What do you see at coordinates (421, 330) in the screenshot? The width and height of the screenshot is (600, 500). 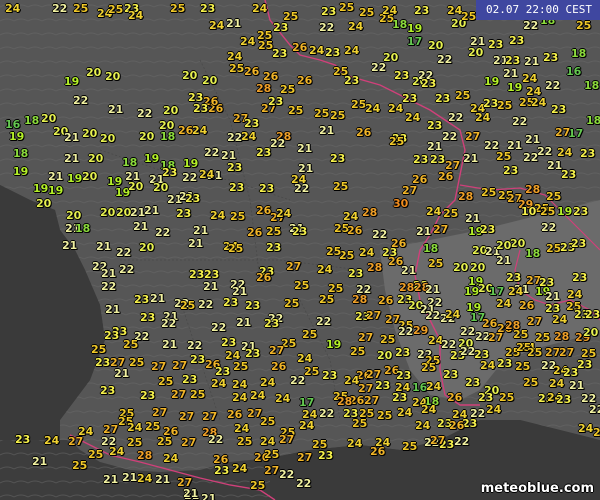 I see `temperature-label: 29` at bounding box center [421, 330].